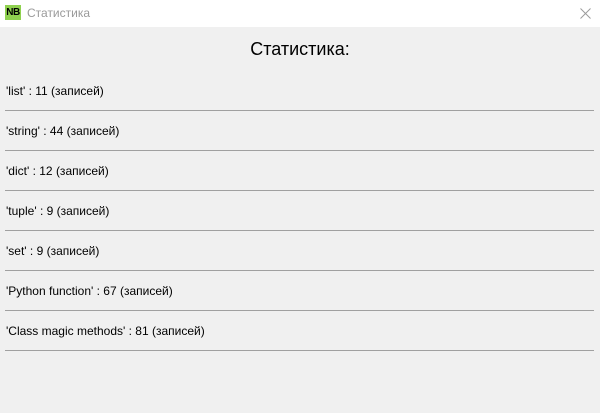 Image resolution: width=600 pixels, height=413 pixels. Describe the element at coordinates (299, 291) in the screenshot. I see `list-item: 'Python function' : 67 (записей)` at that location.